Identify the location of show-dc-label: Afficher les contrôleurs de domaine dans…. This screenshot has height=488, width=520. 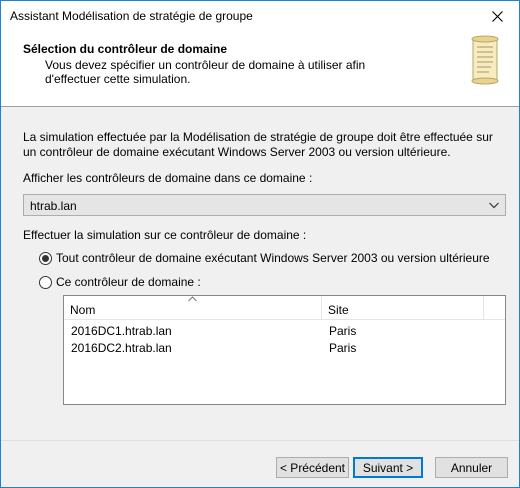
(168, 178).